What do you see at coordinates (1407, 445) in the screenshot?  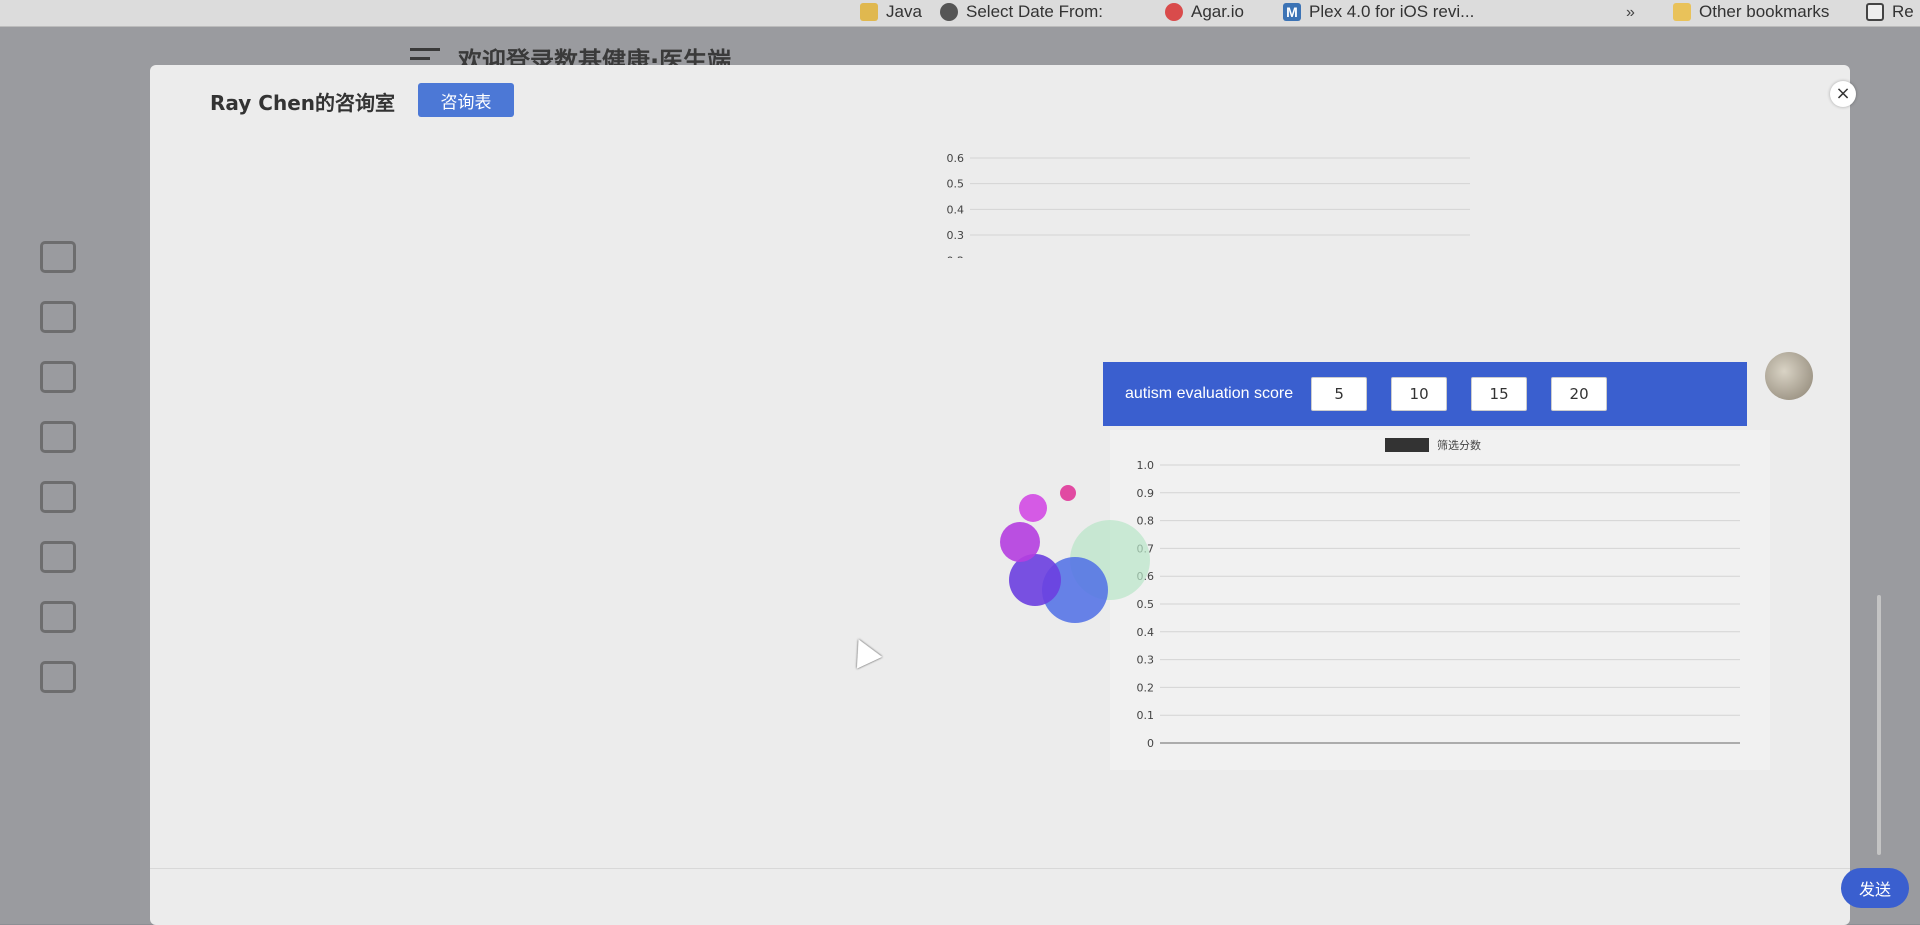 I see `legend-swatch` at bounding box center [1407, 445].